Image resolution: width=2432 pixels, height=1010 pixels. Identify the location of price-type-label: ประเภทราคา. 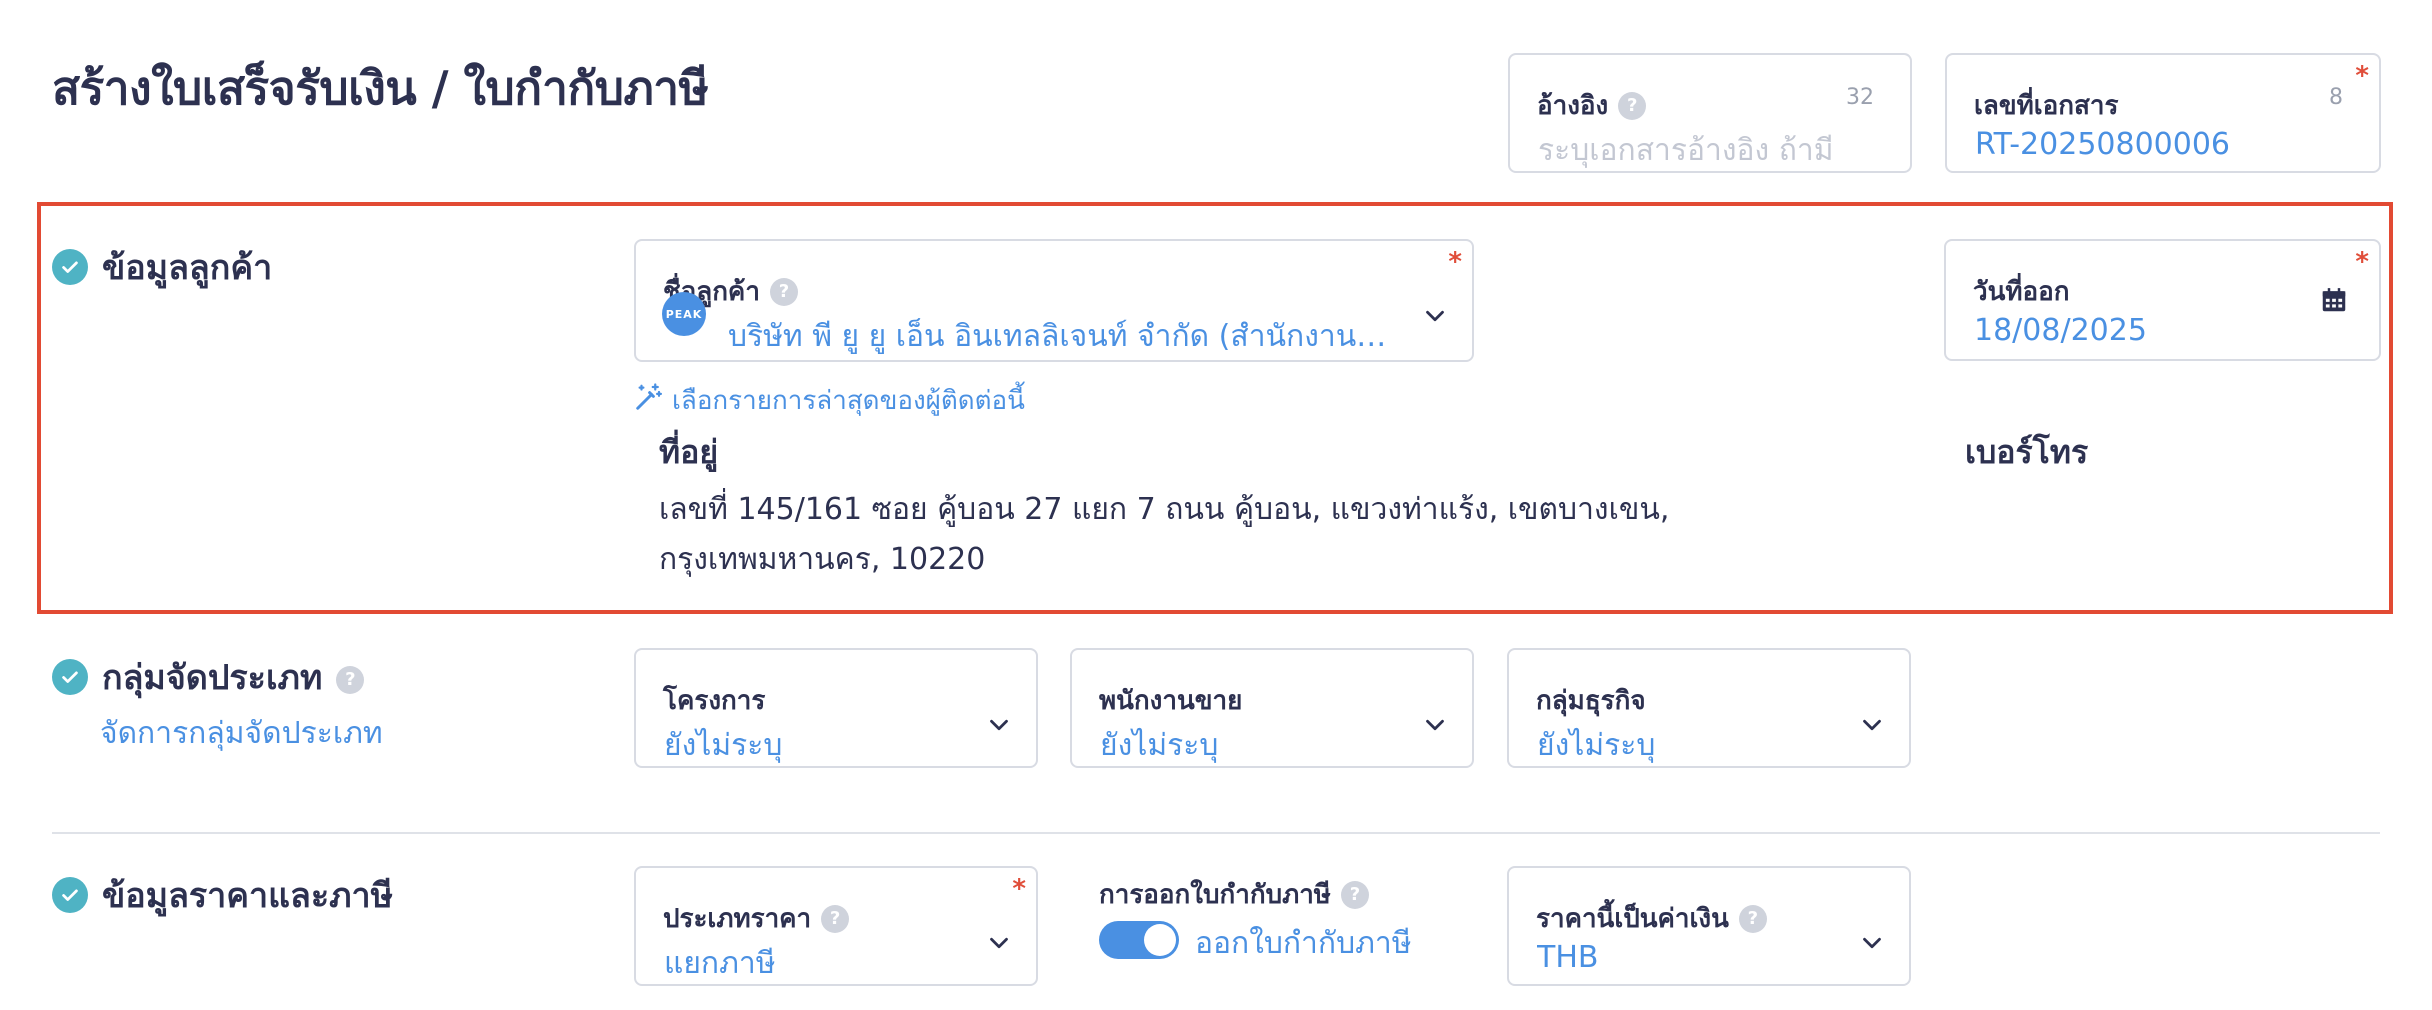
(737, 919).